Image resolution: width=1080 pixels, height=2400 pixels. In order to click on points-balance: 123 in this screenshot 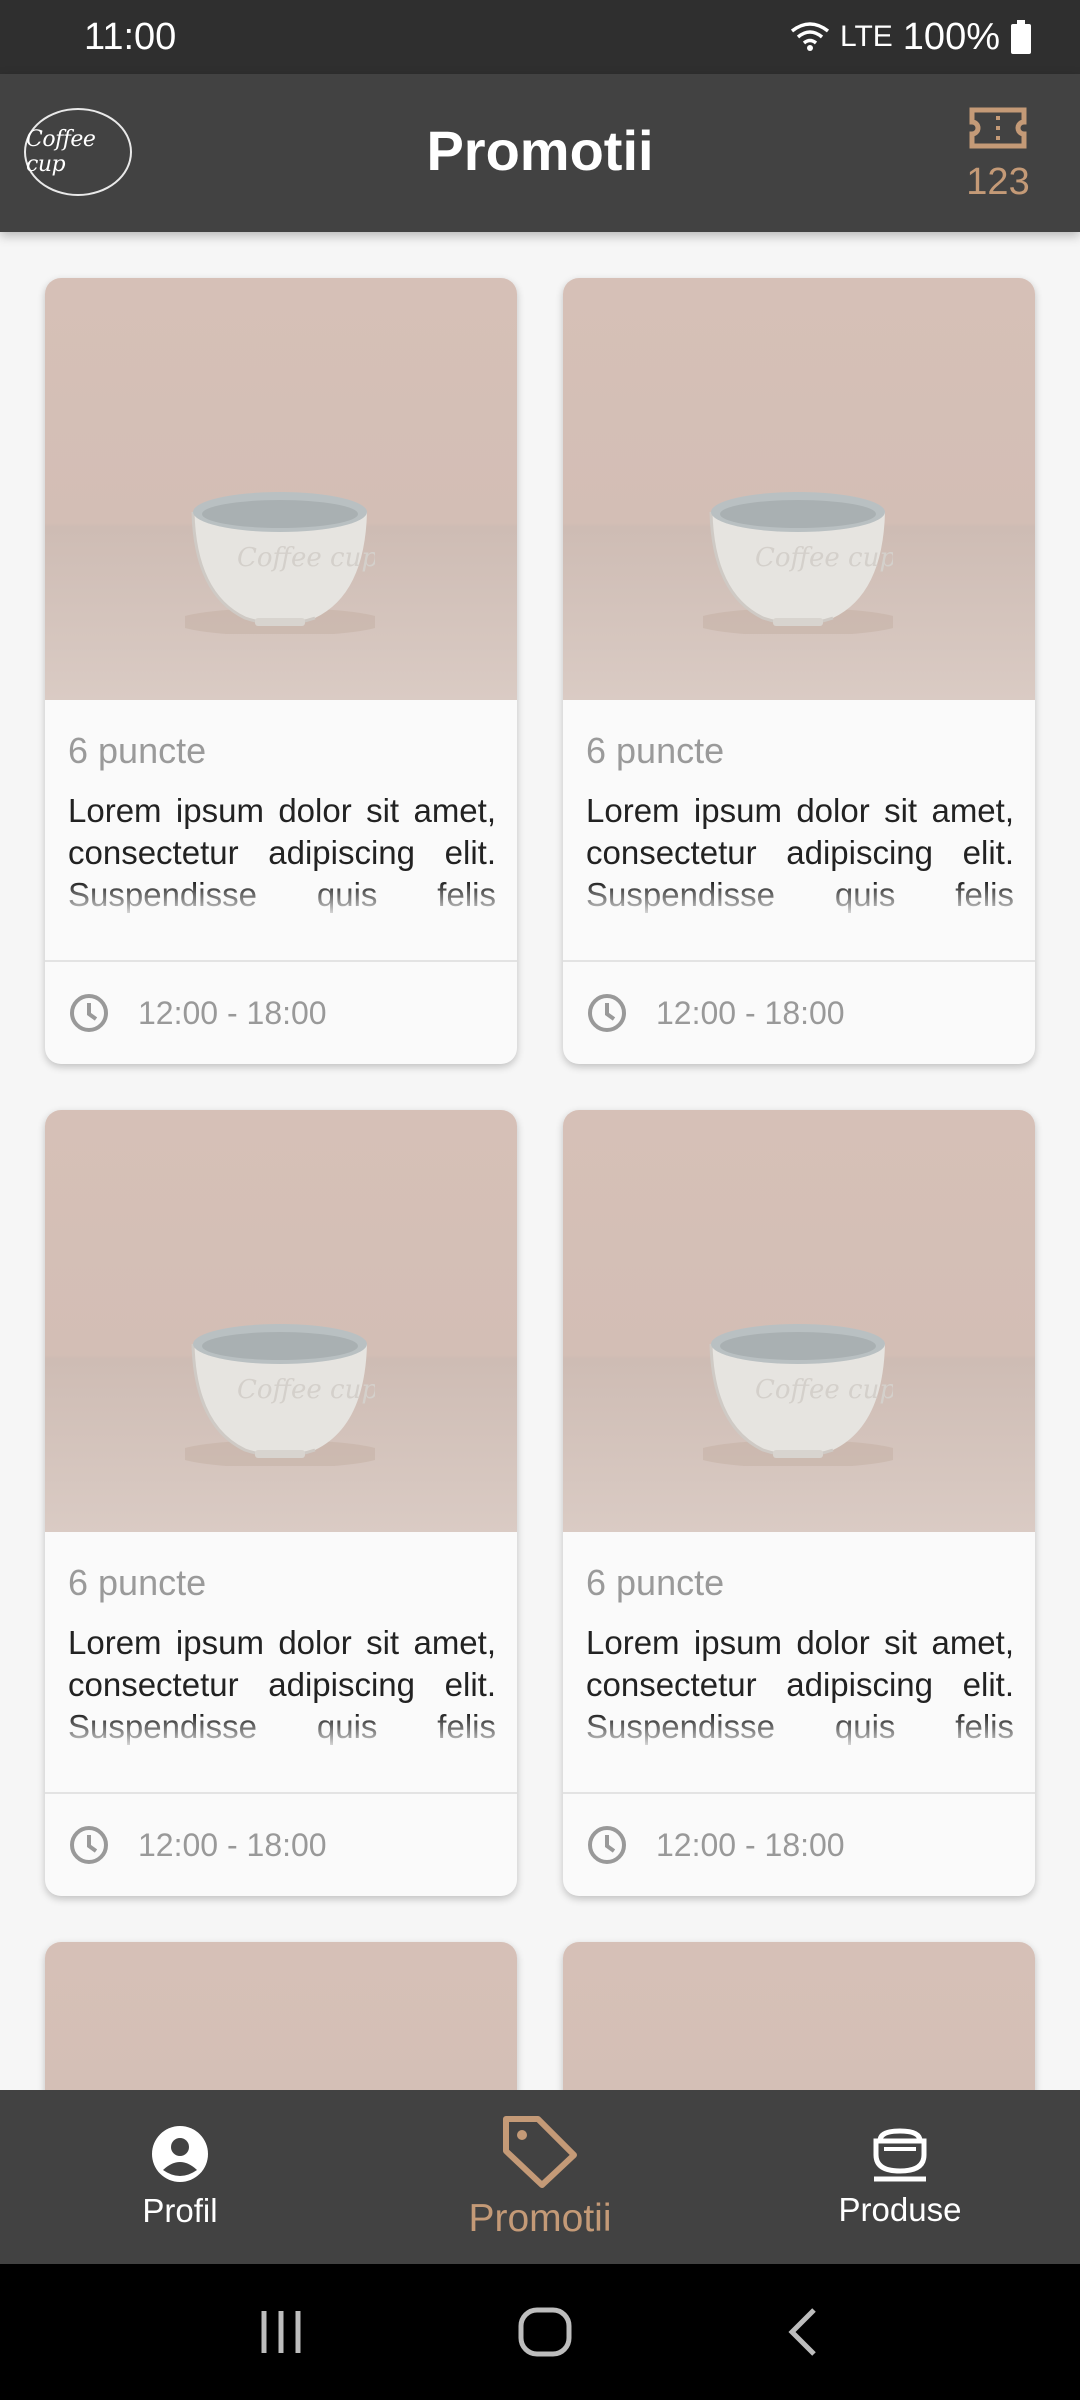, I will do `click(998, 154)`.